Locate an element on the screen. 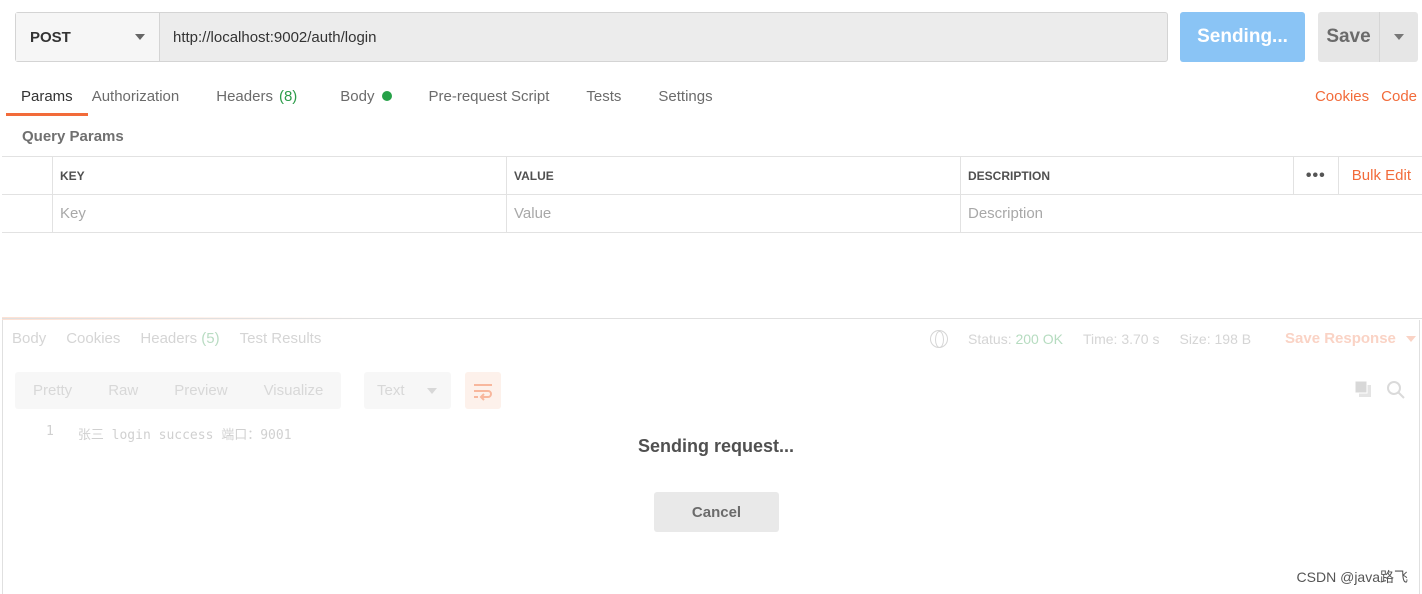  tab-tests: Tests is located at coordinates (603, 96).